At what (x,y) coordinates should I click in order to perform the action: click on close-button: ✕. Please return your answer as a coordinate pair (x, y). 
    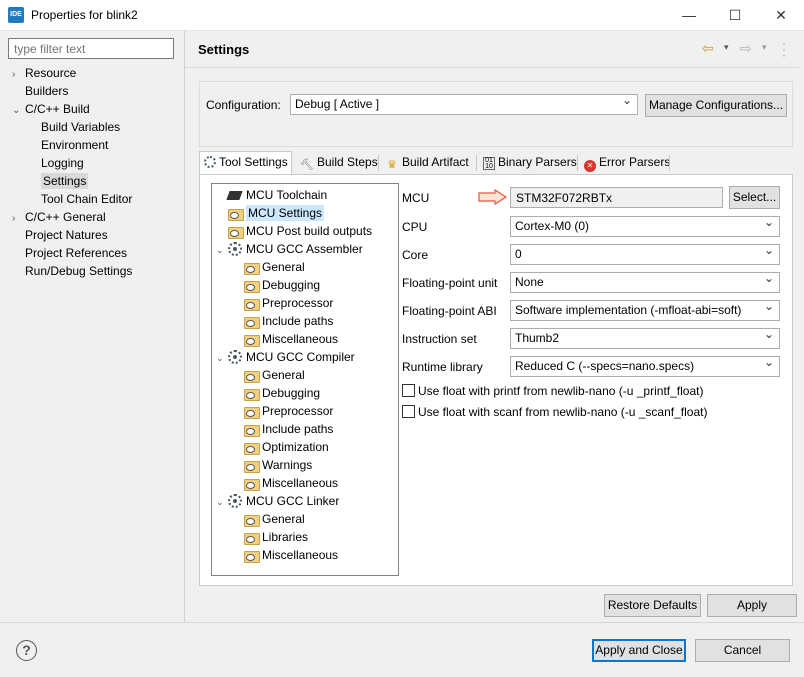
    Looking at the image, I should click on (781, 15).